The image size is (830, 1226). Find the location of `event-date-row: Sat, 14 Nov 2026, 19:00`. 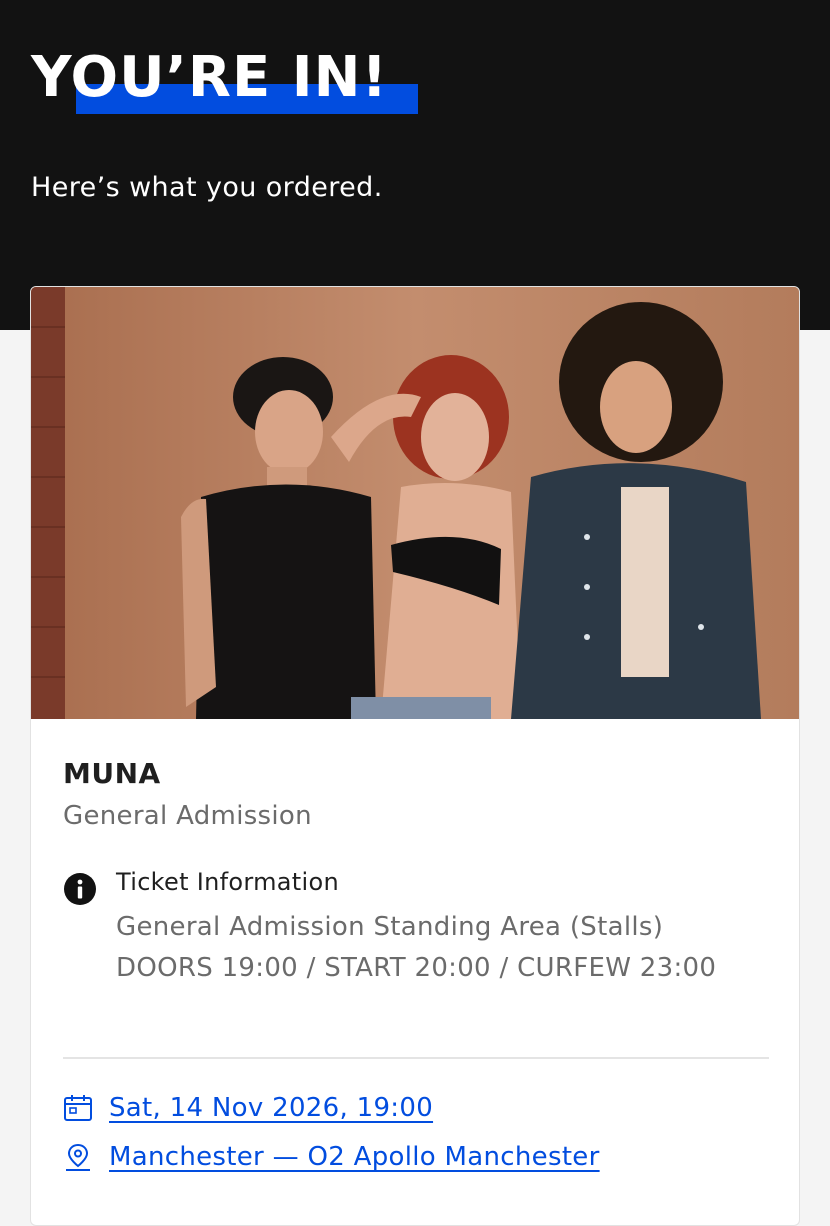

event-date-row: Sat, 14 Nov 2026, 19:00 is located at coordinates (248, 1108).